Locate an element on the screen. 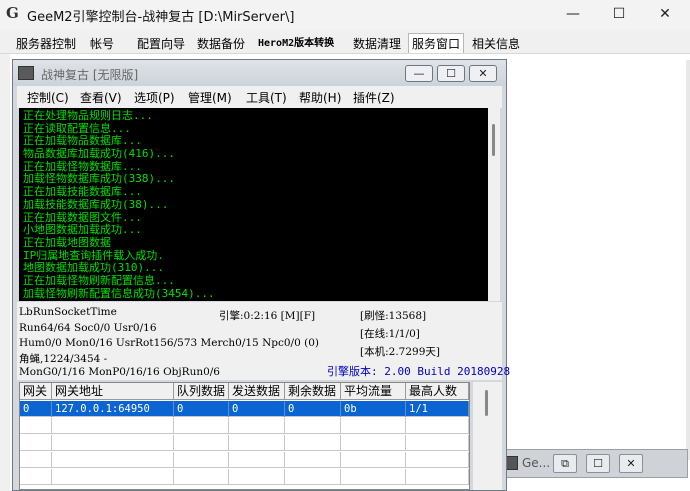  column-header: 网关 is located at coordinates (36, 391).